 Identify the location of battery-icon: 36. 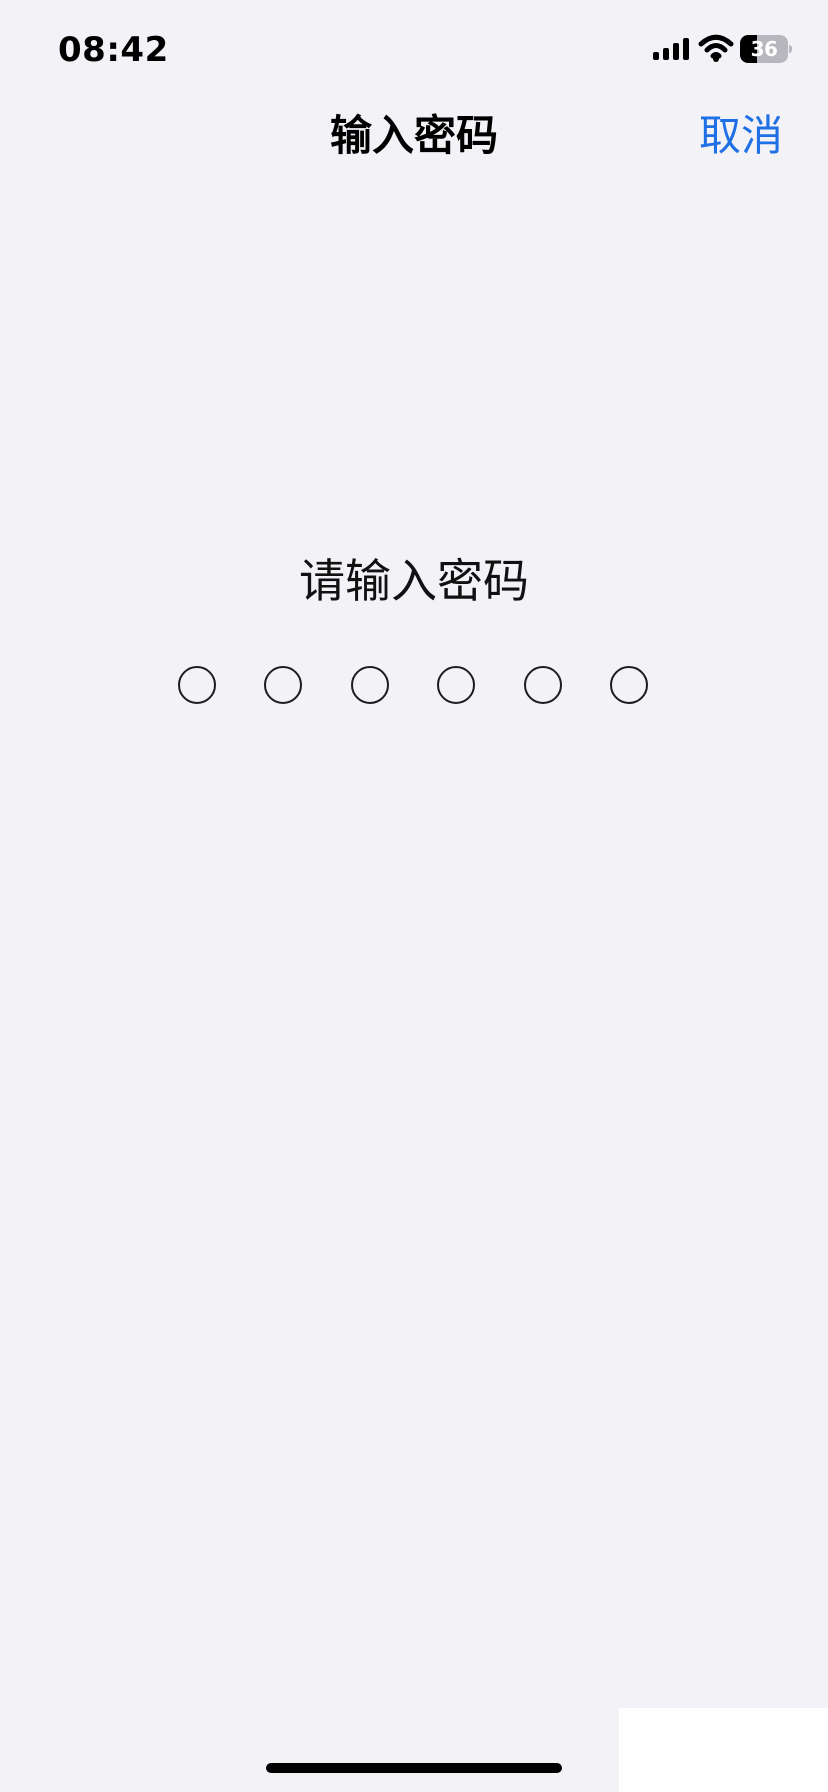
(766, 49).